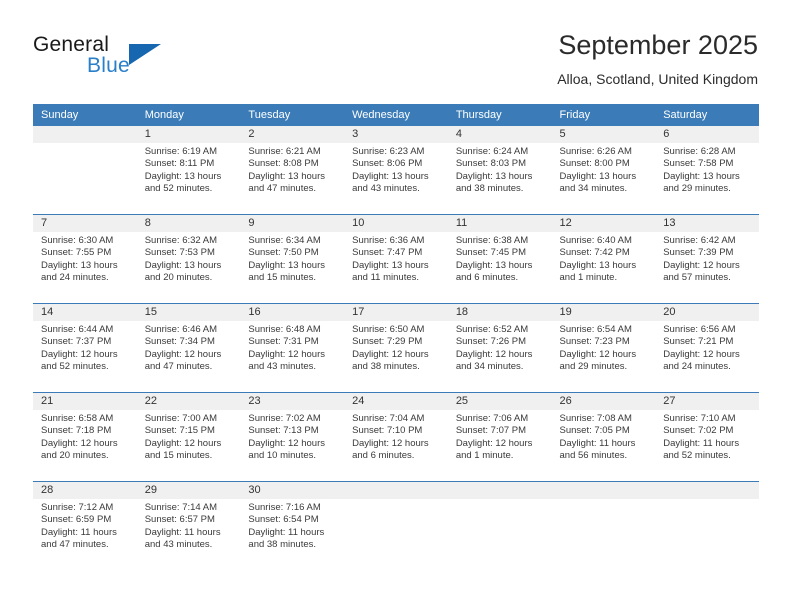 The image size is (792, 612). I want to click on daylight-text: Daylight: 12 hours and 24 minutes., so click(701, 360).